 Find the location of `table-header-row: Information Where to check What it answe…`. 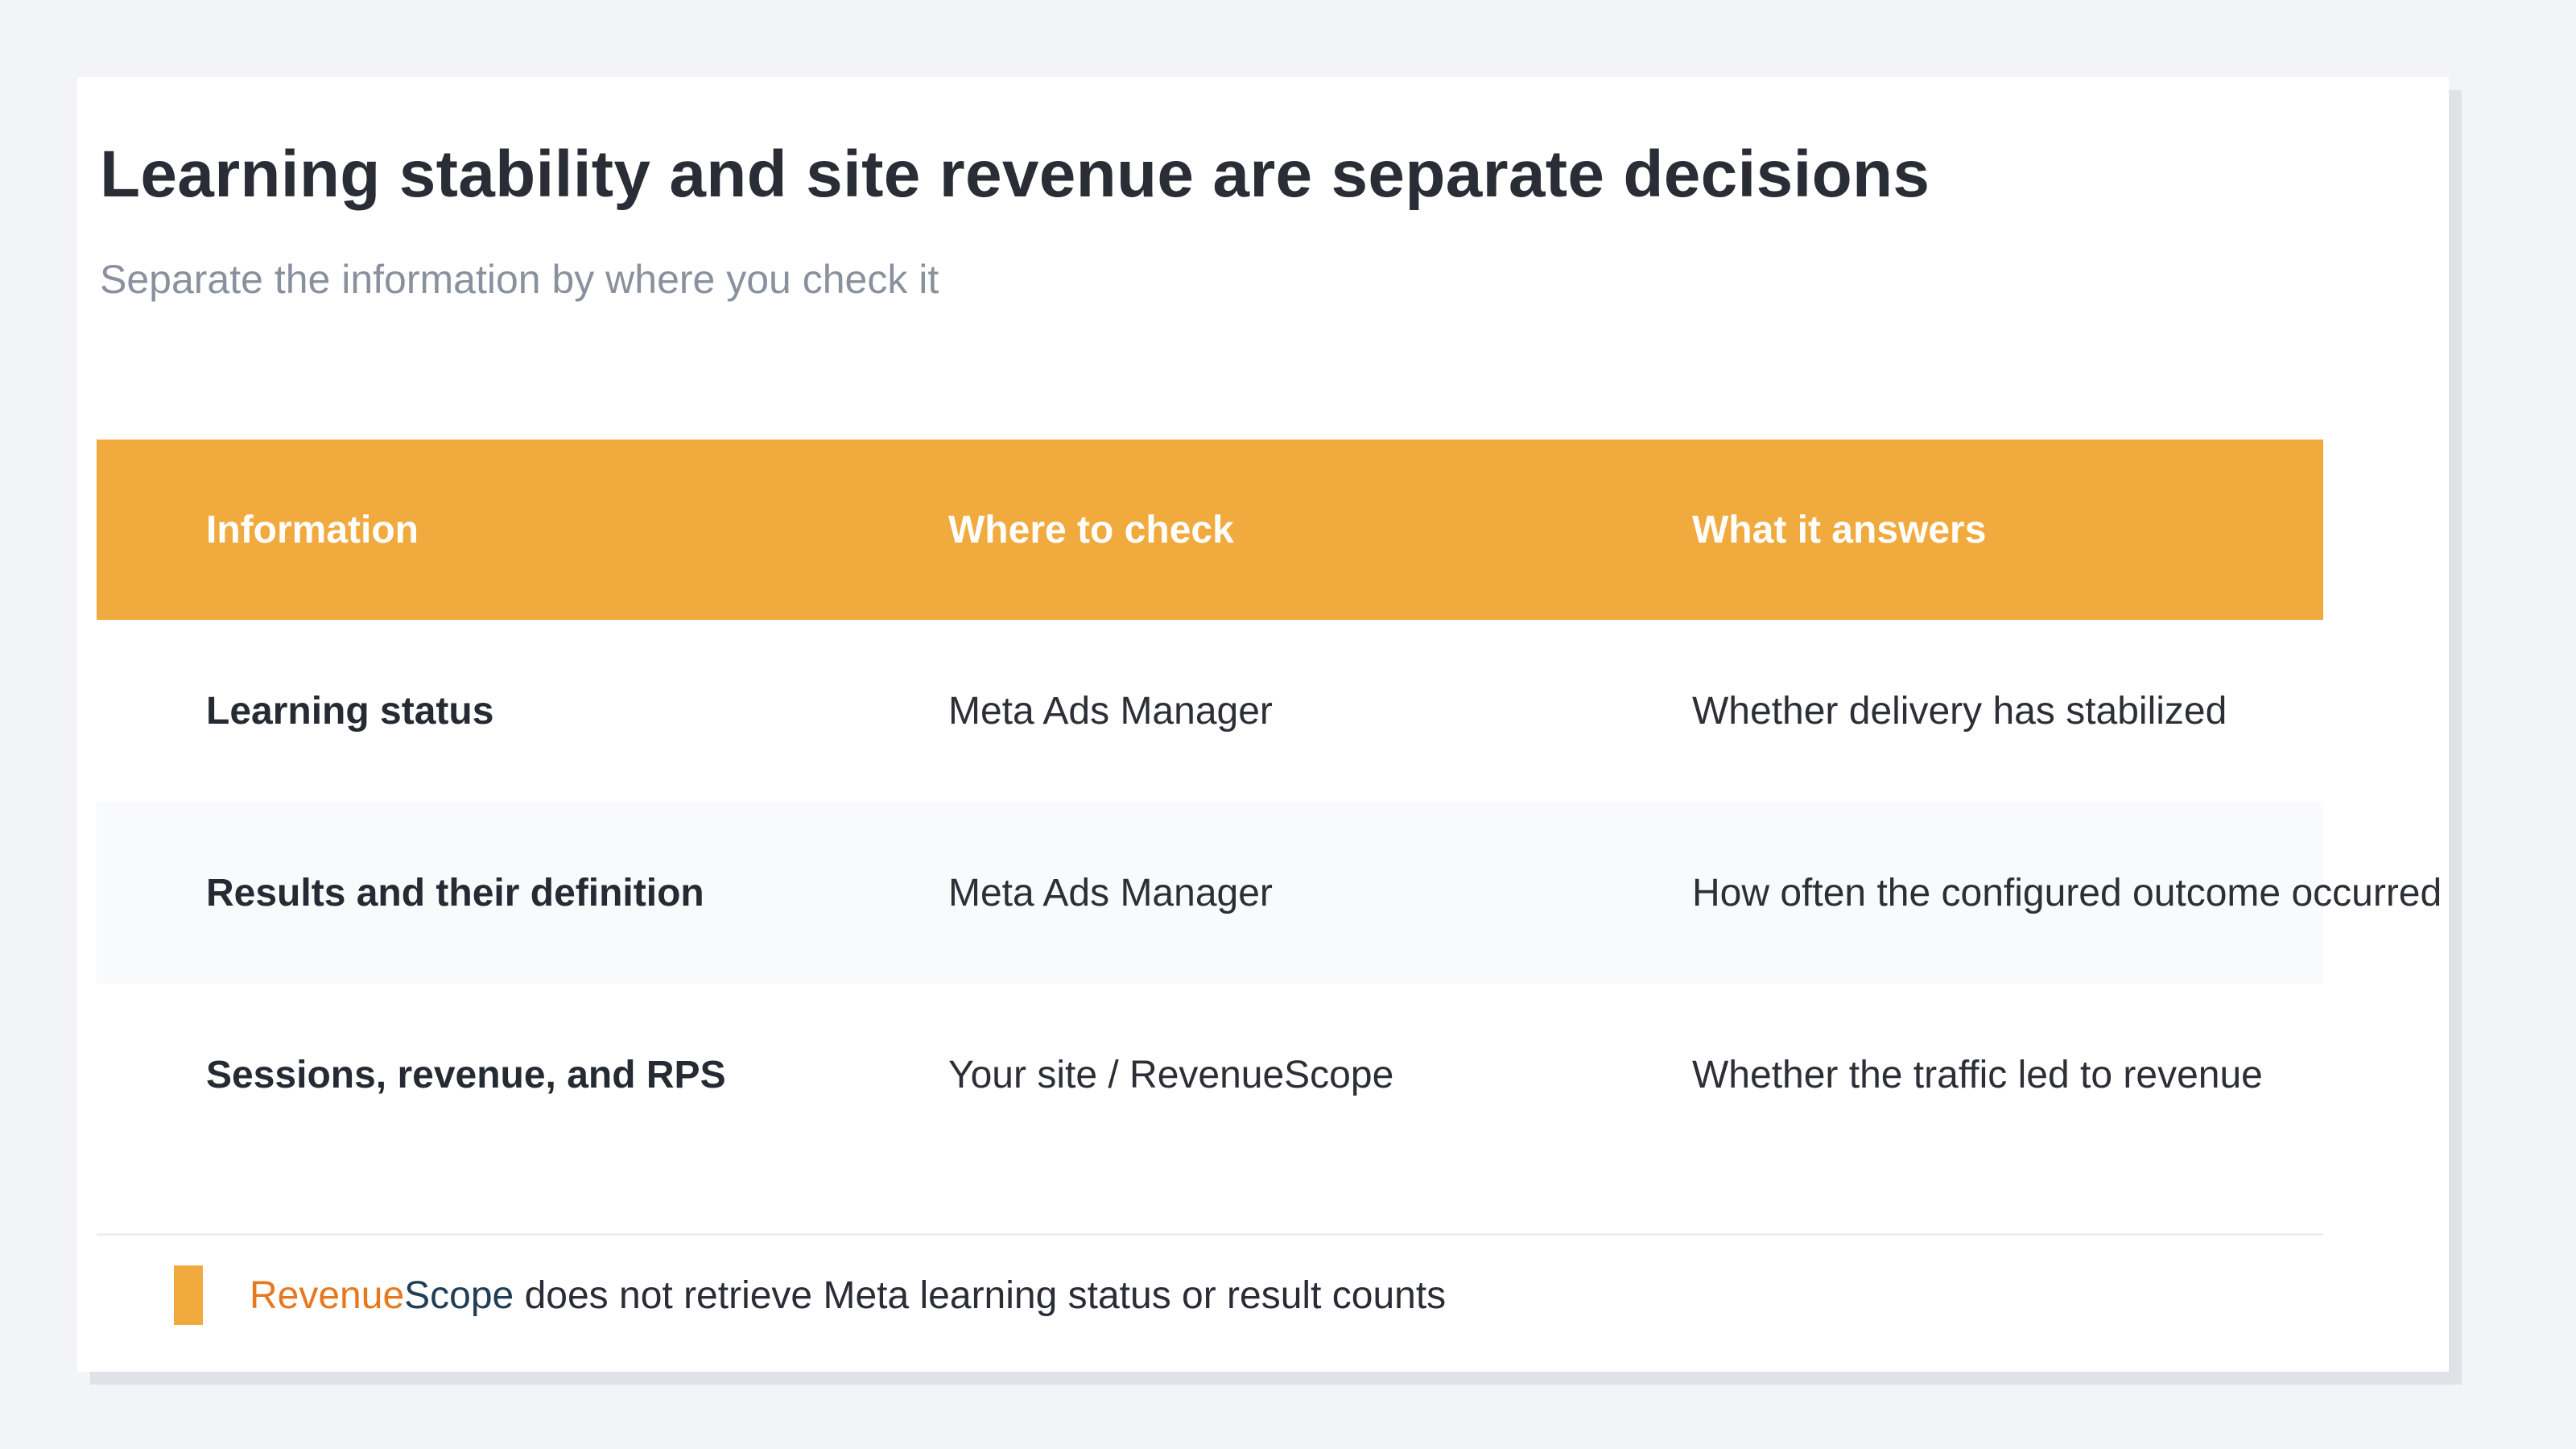

table-header-row: Information Where to check What it answe… is located at coordinates (1210, 530).